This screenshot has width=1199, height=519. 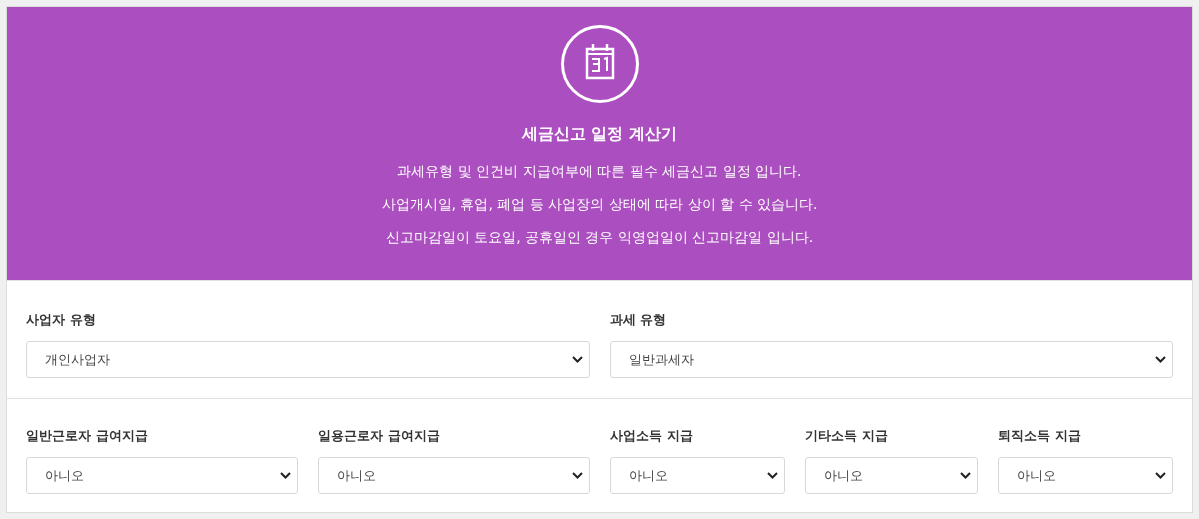 What do you see at coordinates (87, 436) in the screenshot?
I see `field-label: 일반근로자 급여지급` at bounding box center [87, 436].